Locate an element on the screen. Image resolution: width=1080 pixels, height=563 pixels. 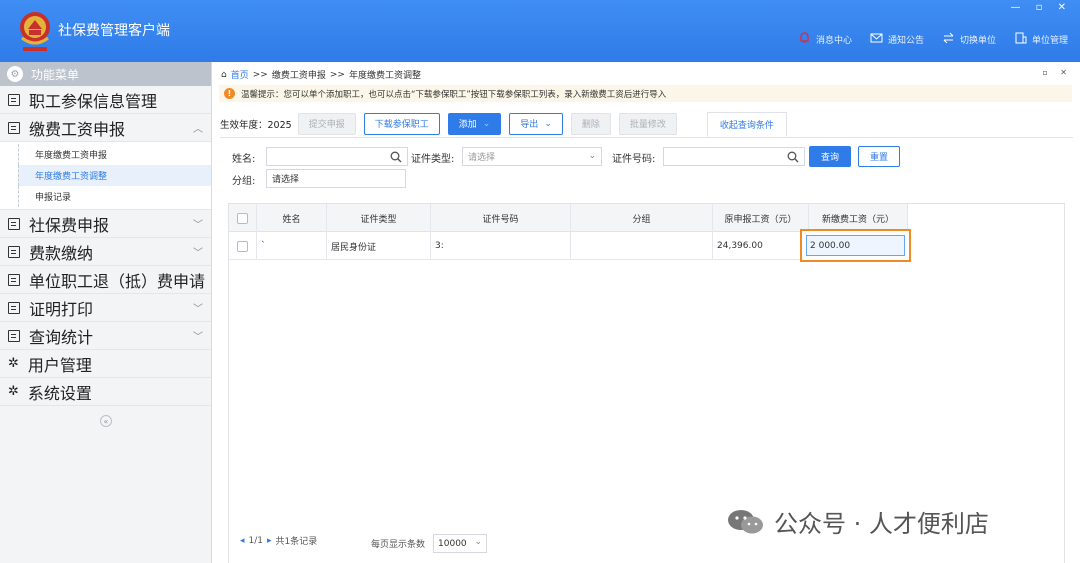
sidebar-item-refund: 单位职工退（抵）费申请 is located at coordinates (105, 280).